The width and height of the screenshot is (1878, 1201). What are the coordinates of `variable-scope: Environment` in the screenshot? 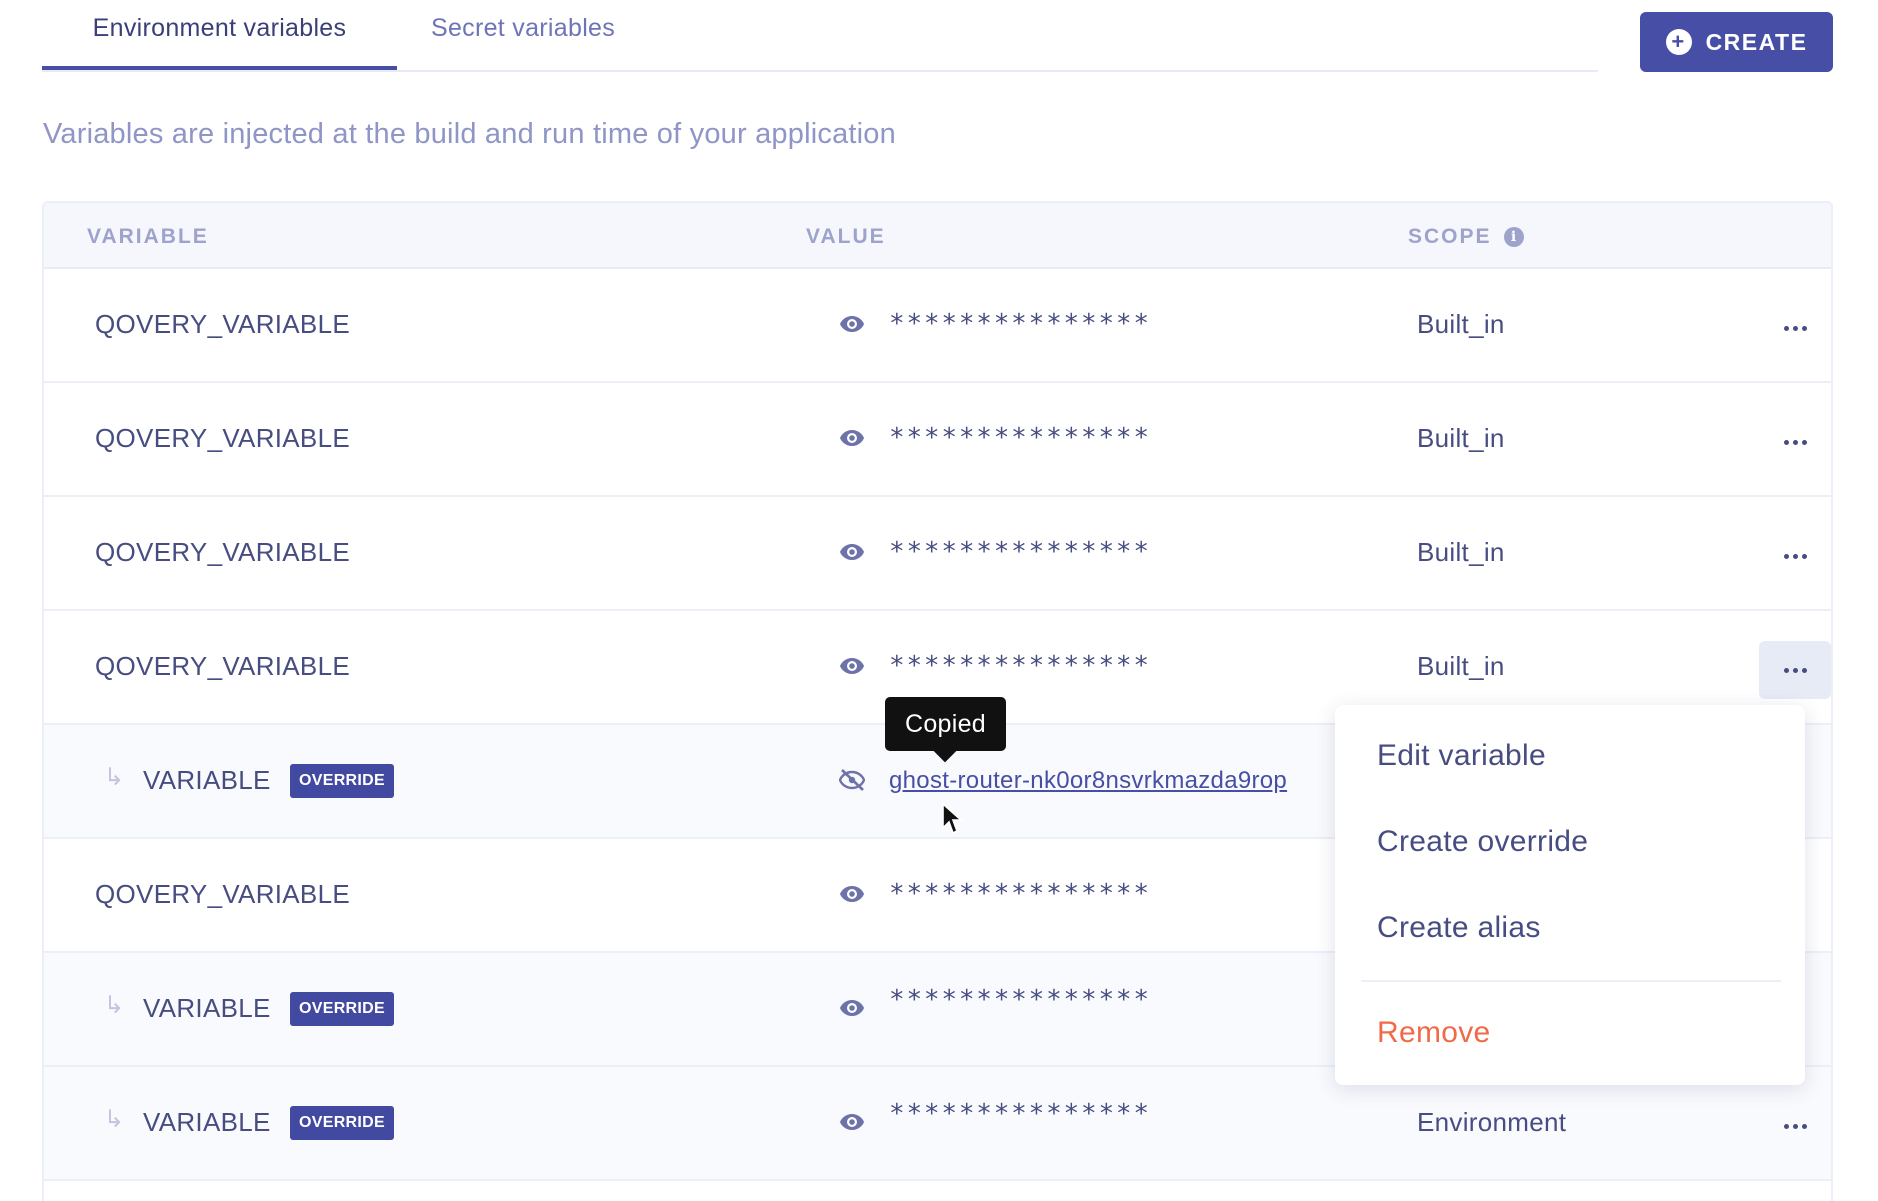 It's located at (1492, 1122).